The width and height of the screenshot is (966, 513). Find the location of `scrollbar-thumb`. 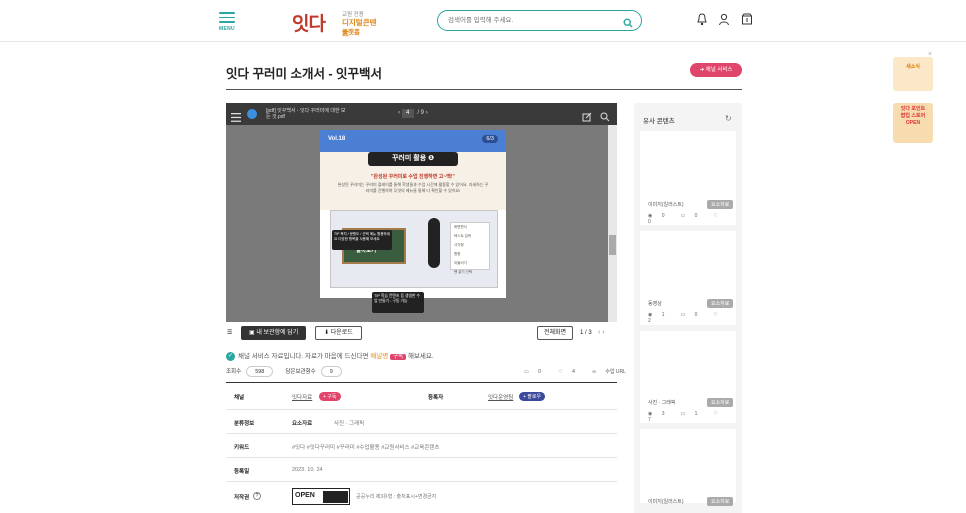

scrollbar-thumb is located at coordinates (612, 245).